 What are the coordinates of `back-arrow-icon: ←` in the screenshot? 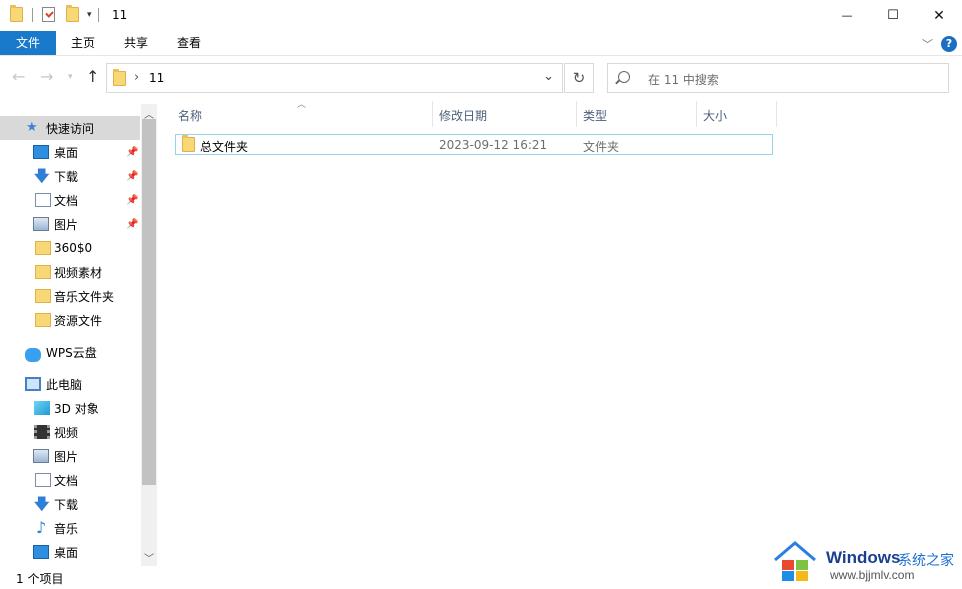 It's located at (18, 76).